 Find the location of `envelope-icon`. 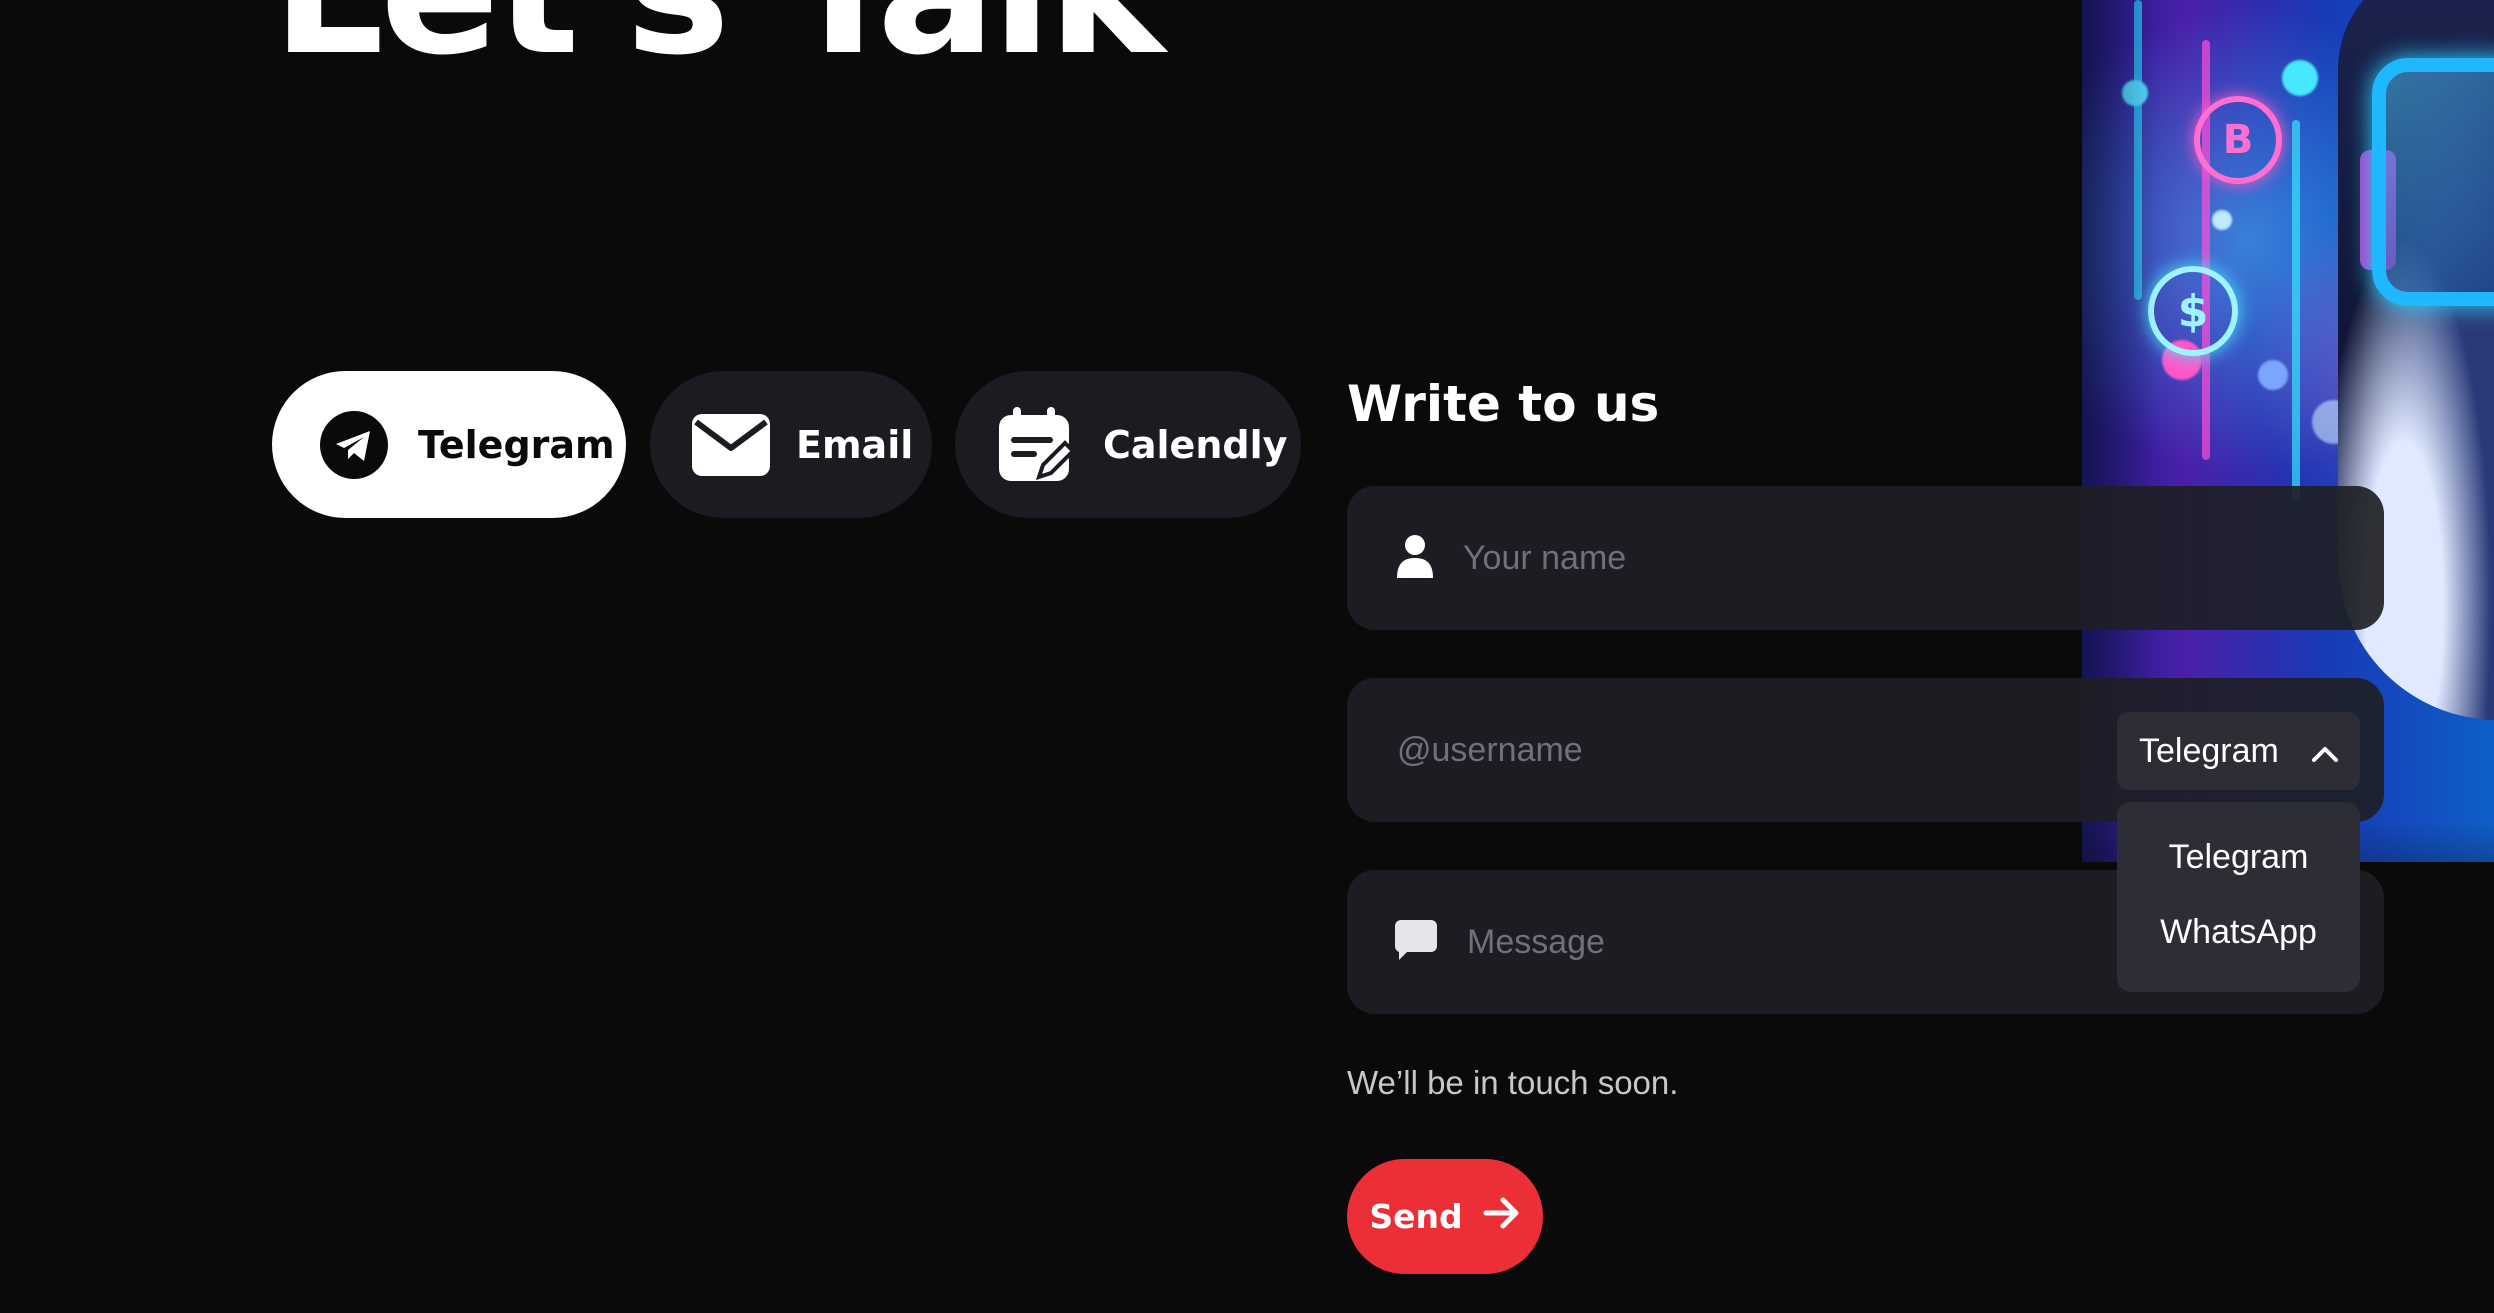

envelope-icon is located at coordinates (731, 444).